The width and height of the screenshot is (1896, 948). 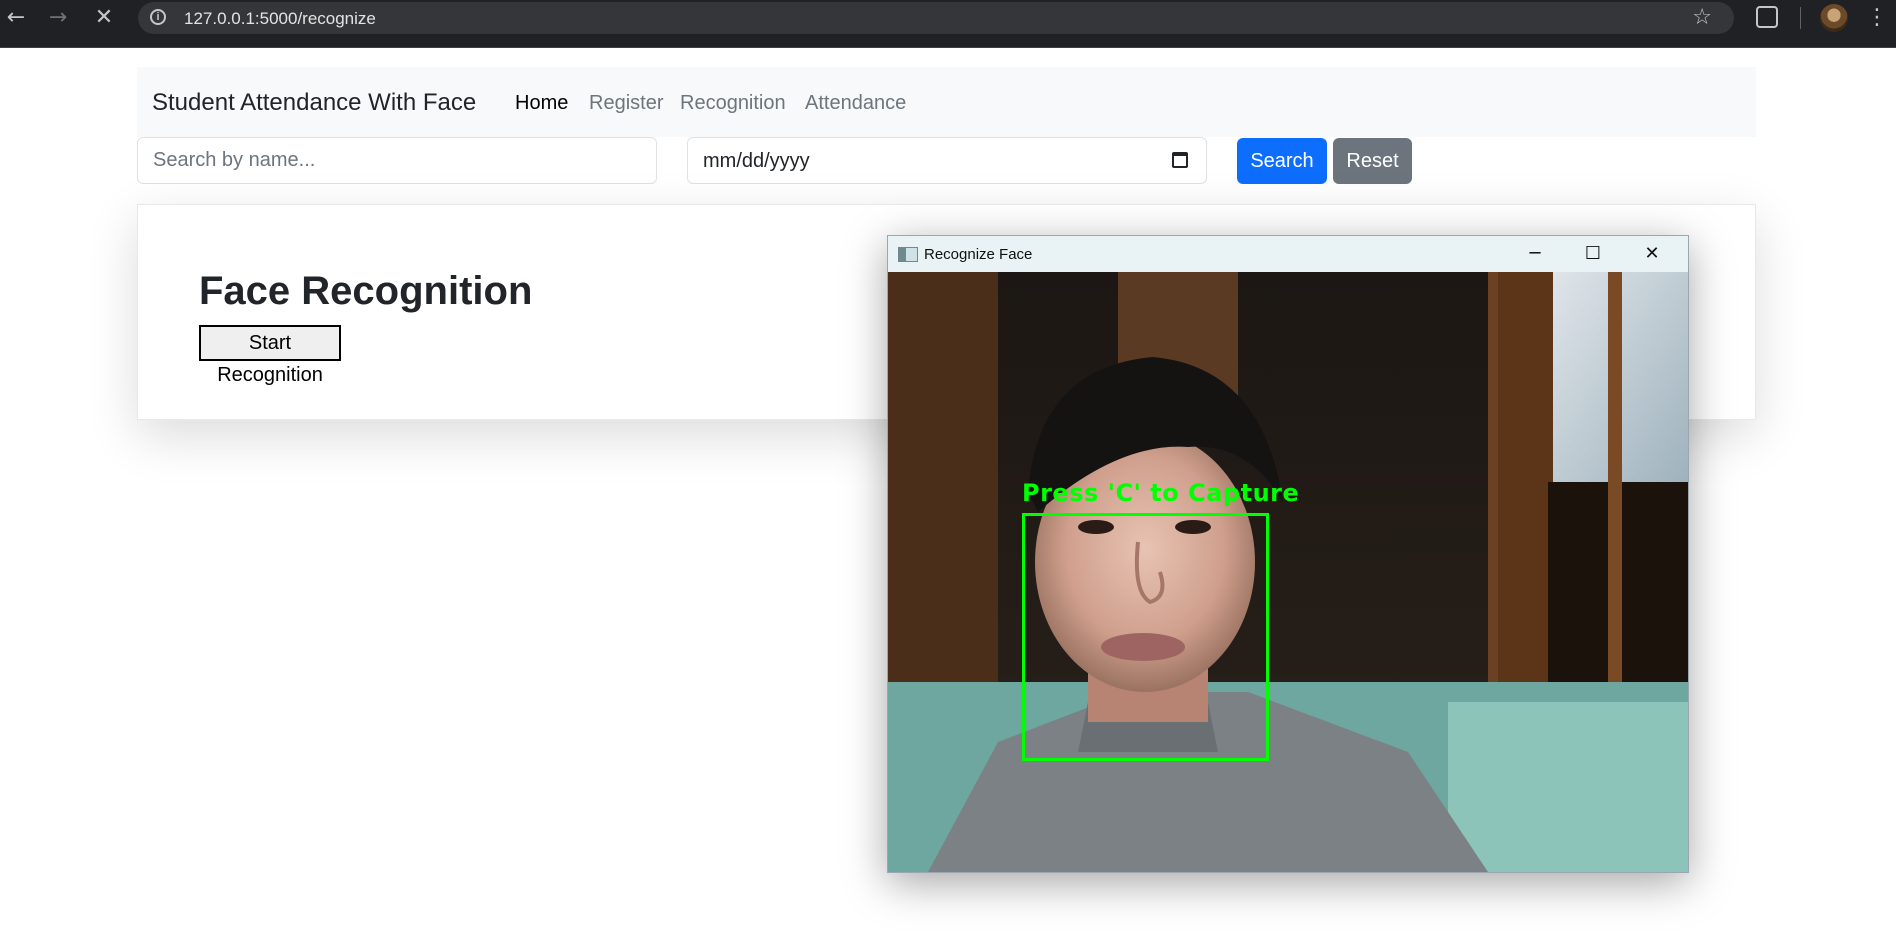 I want to click on site-info-icon: i, so click(x=158, y=17).